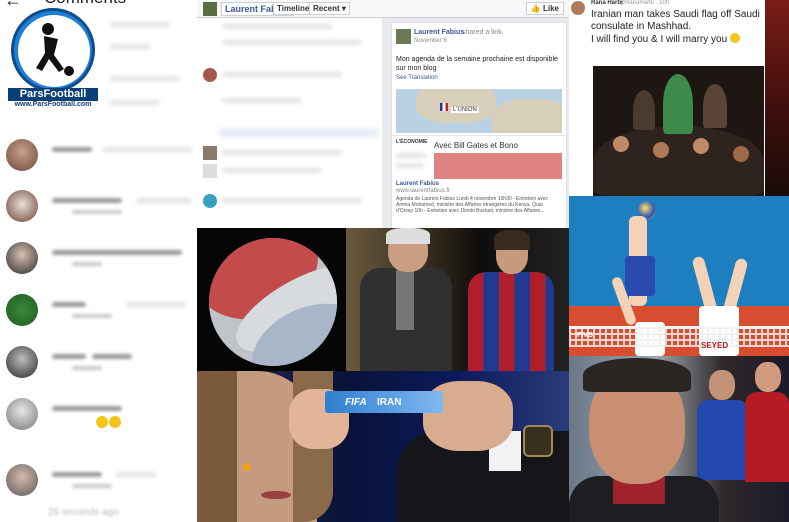  Describe the element at coordinates (511, 321) in the screenshot. I see `footballer` at that location.